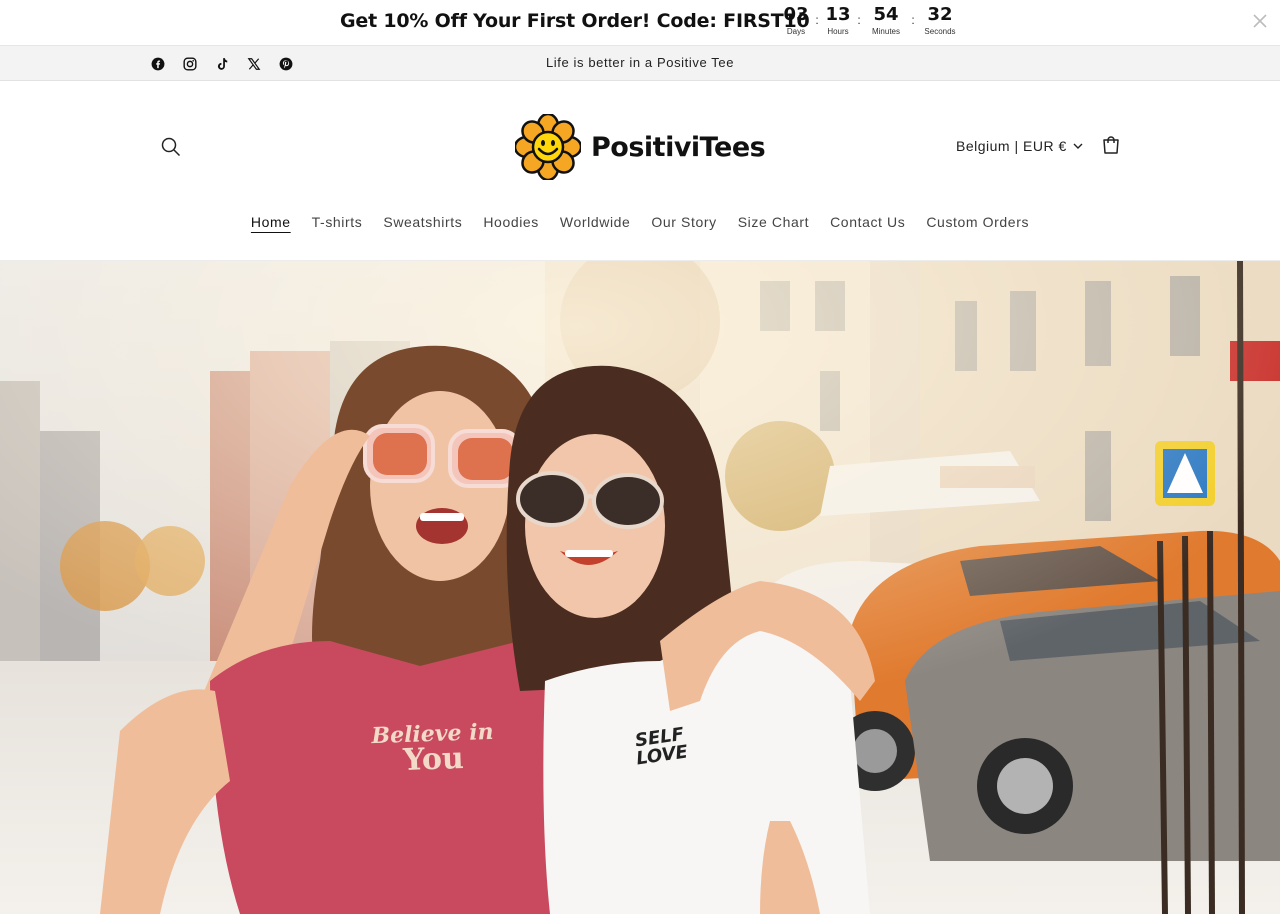  I want to click on logo-text: PositiviTees, so click(678, 147).